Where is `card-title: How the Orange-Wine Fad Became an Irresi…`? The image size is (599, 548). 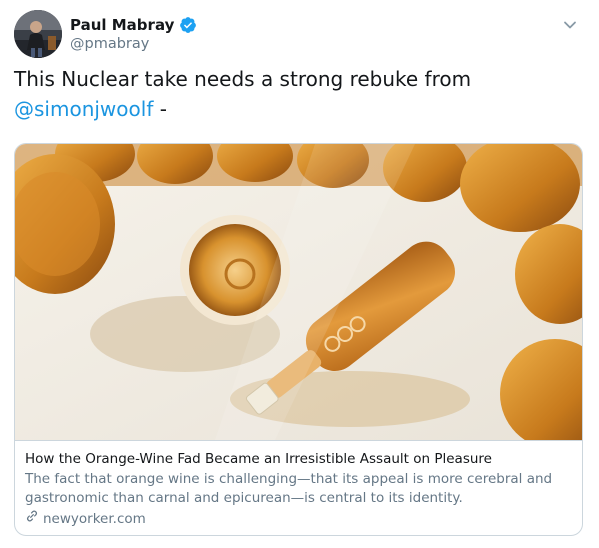
card-title: How the Orange-Wine Fad Became an Irresi… is located at coordinates (299, 459).